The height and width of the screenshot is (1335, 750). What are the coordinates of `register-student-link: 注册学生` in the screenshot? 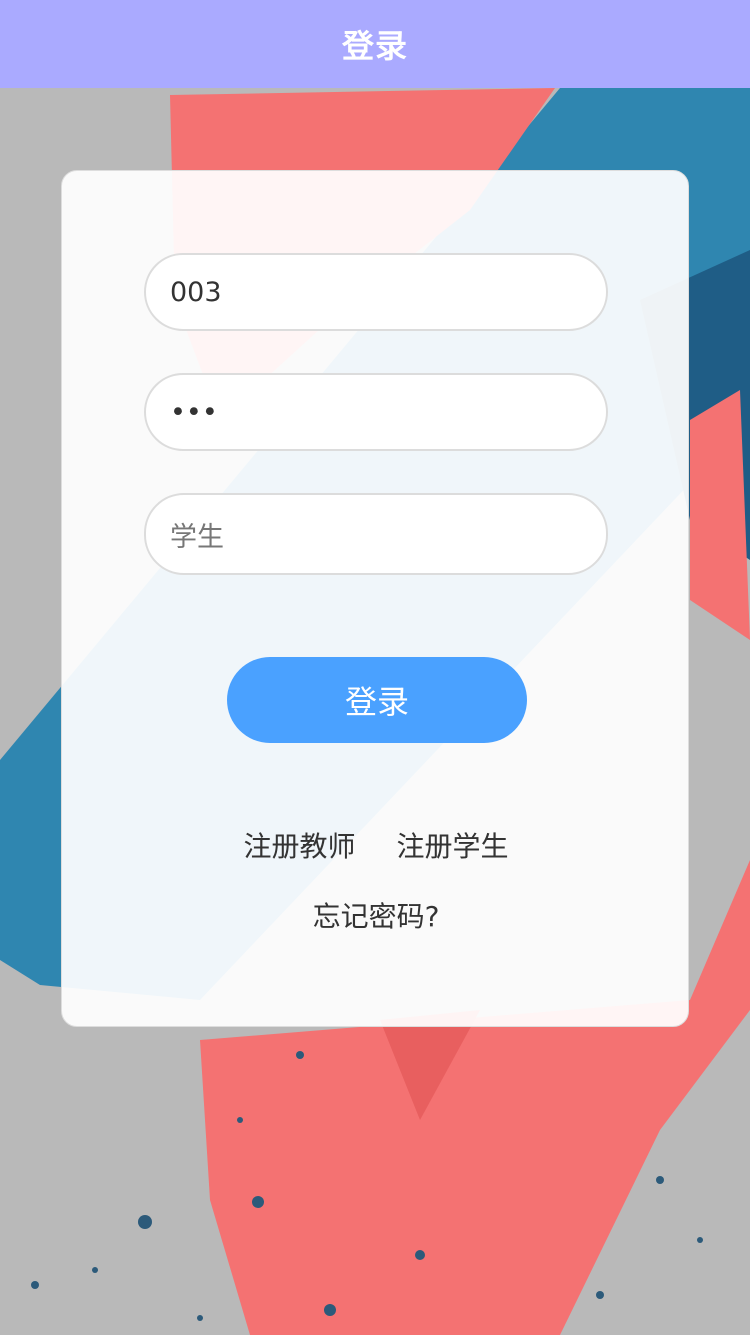 It's located at (452, 845).